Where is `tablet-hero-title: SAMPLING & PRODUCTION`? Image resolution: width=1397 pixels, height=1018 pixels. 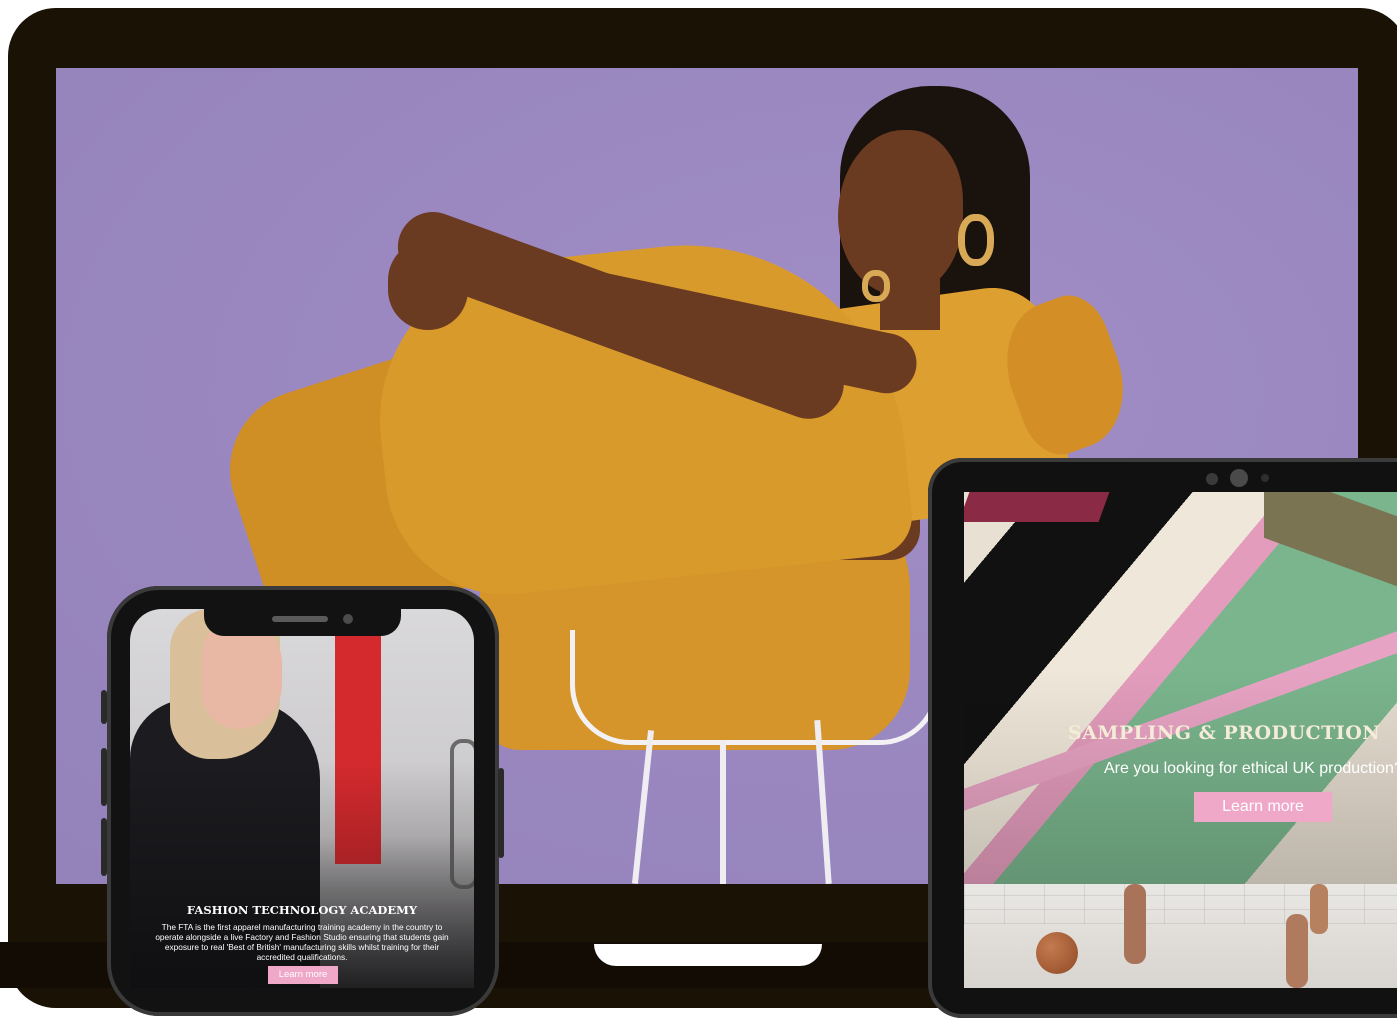 tablet-hero-title: SAMPLING & PRODUCTION is located at coordinates (1224, 733).